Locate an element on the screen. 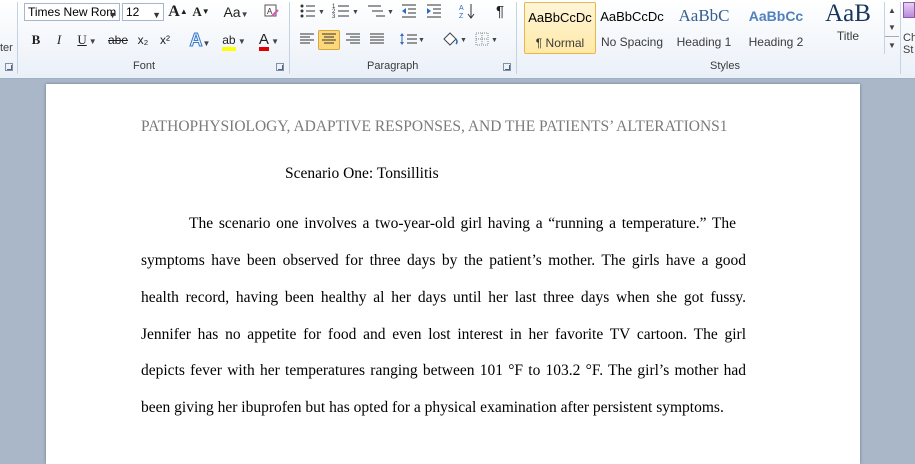 The height and width of the screenshot is (464, 915). font-name-combo: Times New Rom ▼ is located at coordinates (72, 12).